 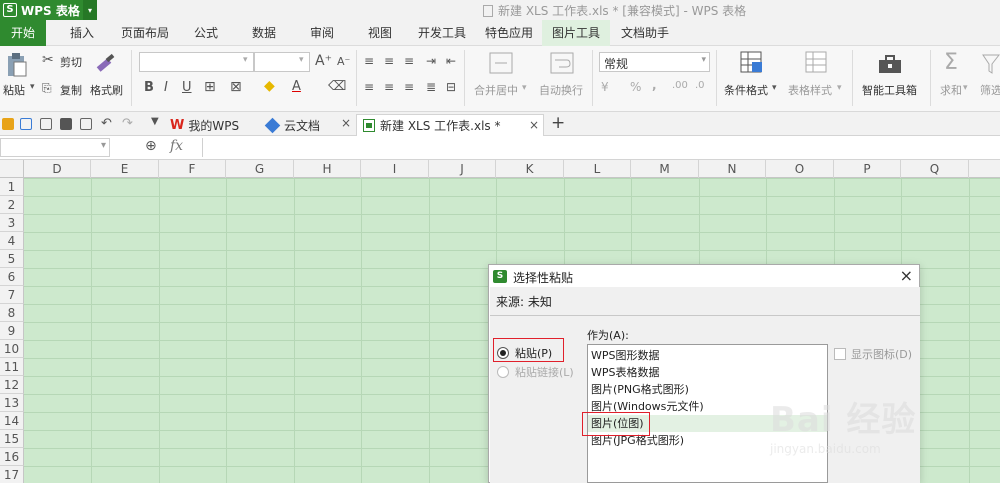 I want to click on column-header: M, so click(x=665, y=169).